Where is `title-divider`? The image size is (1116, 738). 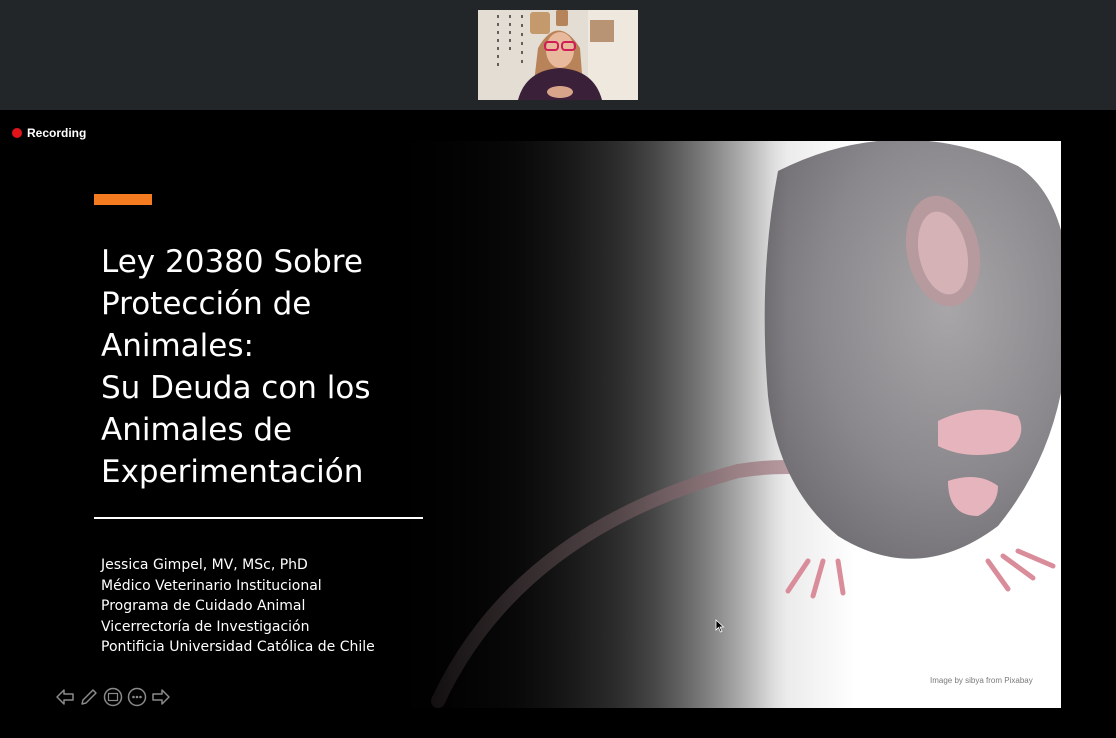
title-divider is located at coordinates (258, 518).